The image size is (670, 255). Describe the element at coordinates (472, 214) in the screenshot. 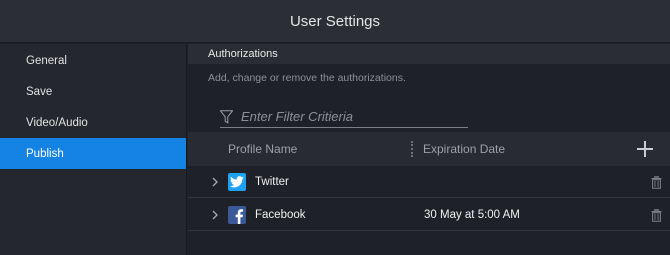

I see `expiration-date: 30 May at 5:00 AM` at that location.